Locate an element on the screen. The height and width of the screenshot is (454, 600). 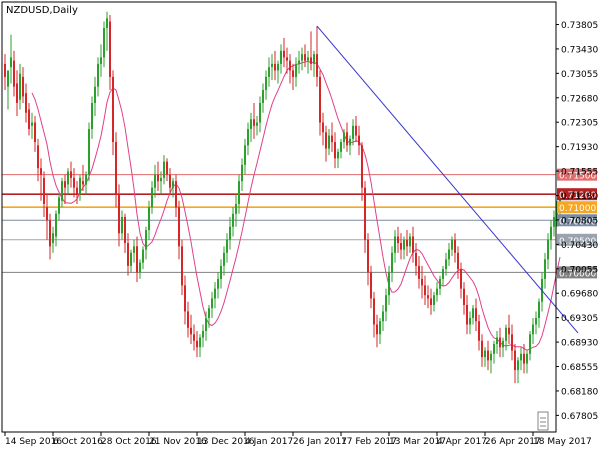
price-tick-label: 0.68180 is located at coordinates (579, 392).